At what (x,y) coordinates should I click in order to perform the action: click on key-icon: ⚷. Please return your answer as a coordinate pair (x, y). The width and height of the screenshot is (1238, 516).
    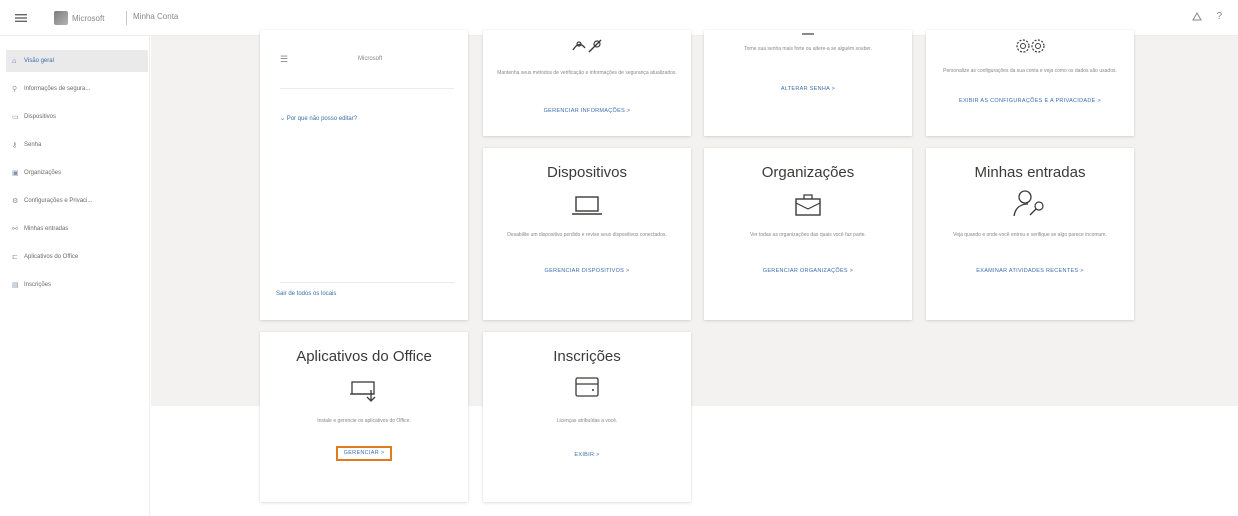
    Looking at the image, I should click on (15, 145).